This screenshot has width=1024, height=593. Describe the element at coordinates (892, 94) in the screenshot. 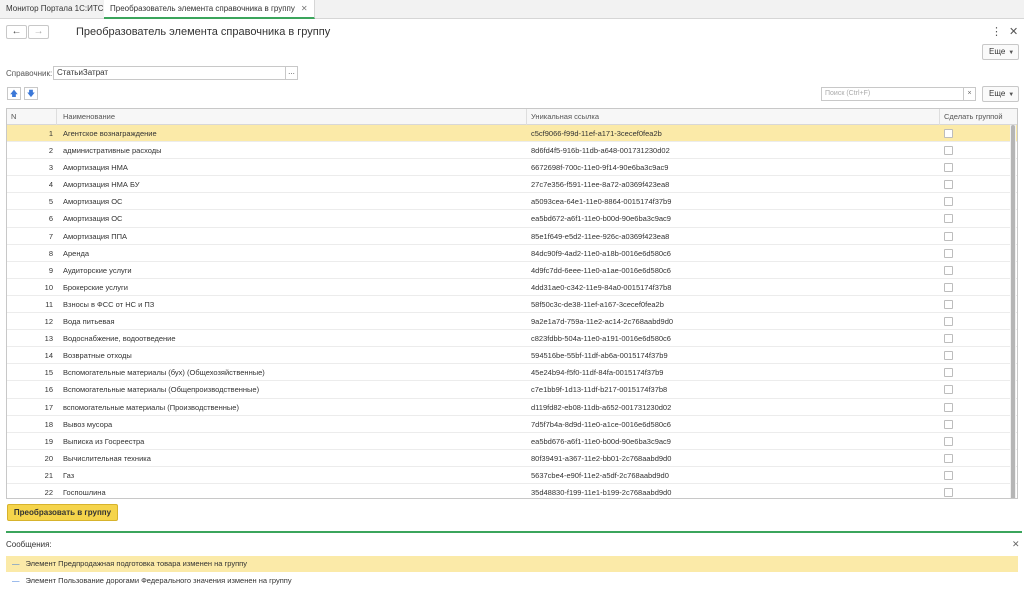

I see `search-input: Поиск (Ctrl+F)` at that location.